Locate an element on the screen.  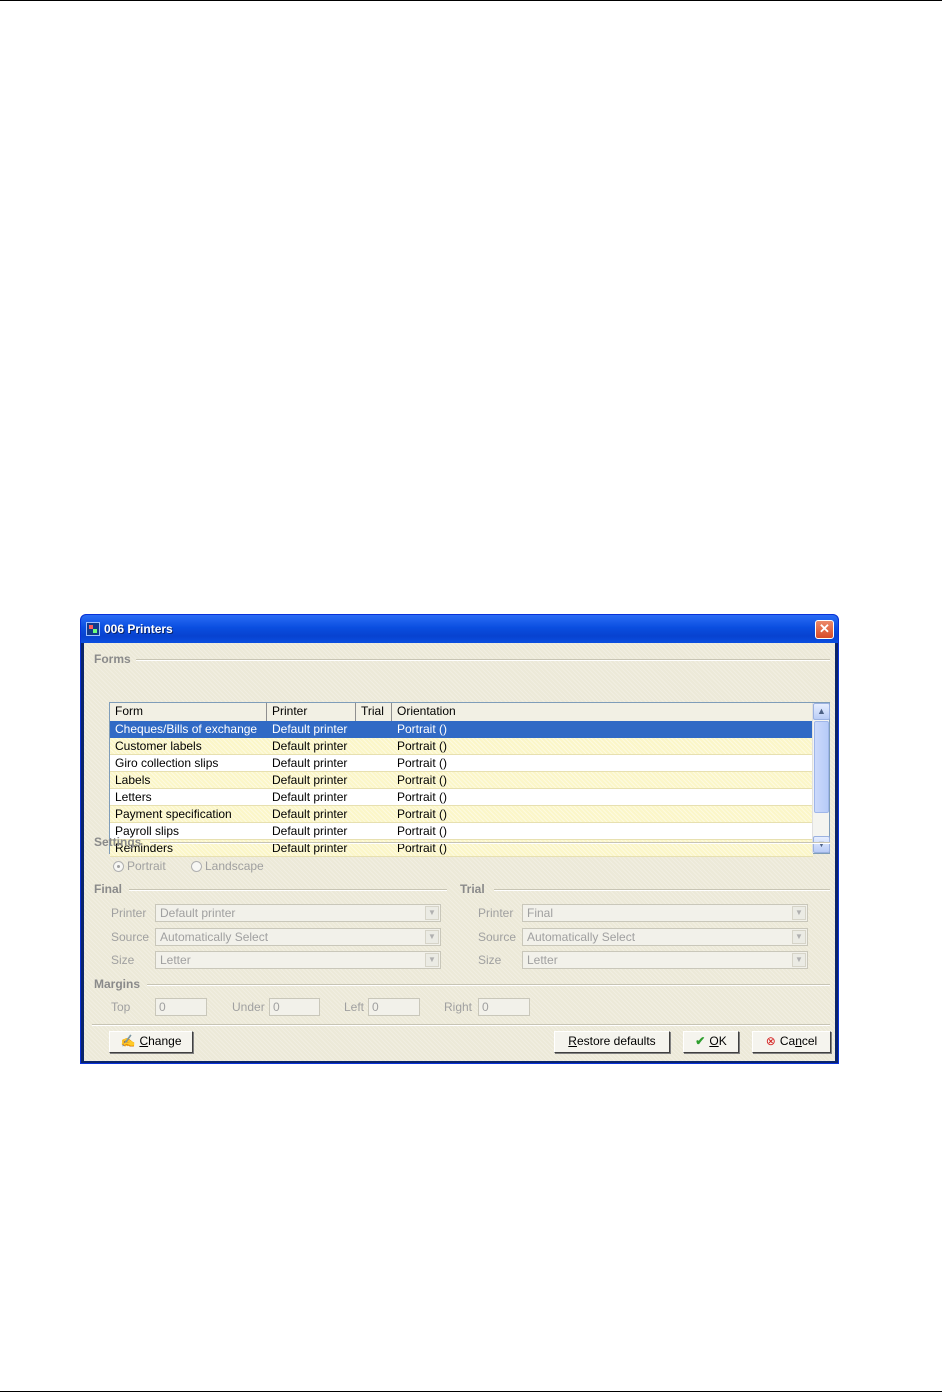
column-header-form: Form is located at coordinates (188, 712).